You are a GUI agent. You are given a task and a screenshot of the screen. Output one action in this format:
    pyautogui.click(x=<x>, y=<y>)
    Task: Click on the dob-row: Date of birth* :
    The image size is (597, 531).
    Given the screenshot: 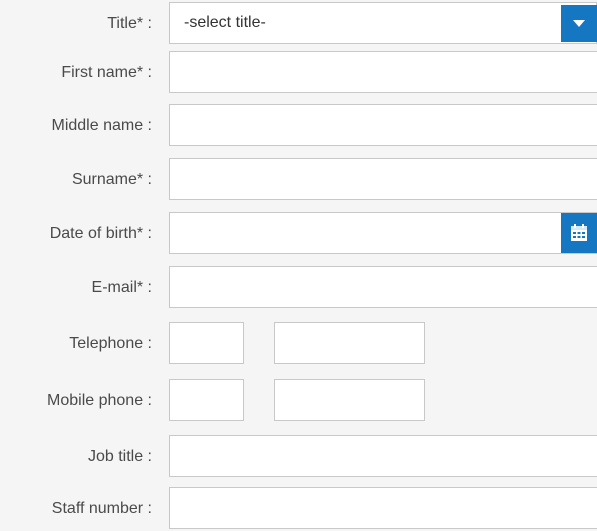 What is the action you would take?
    pyautogui.click(x=298, y=234)
    